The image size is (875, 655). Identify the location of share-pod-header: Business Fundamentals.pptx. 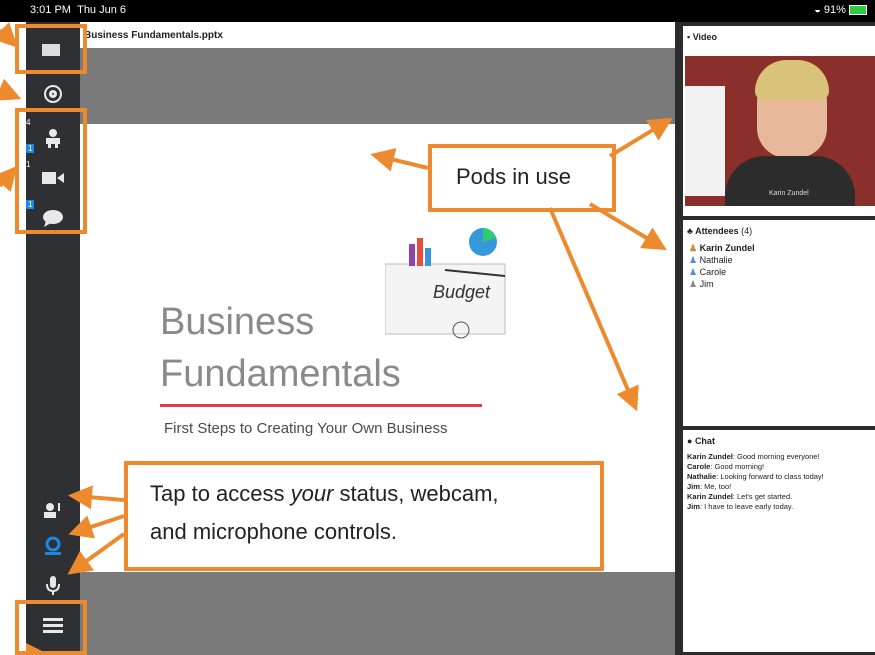
(377, 35).